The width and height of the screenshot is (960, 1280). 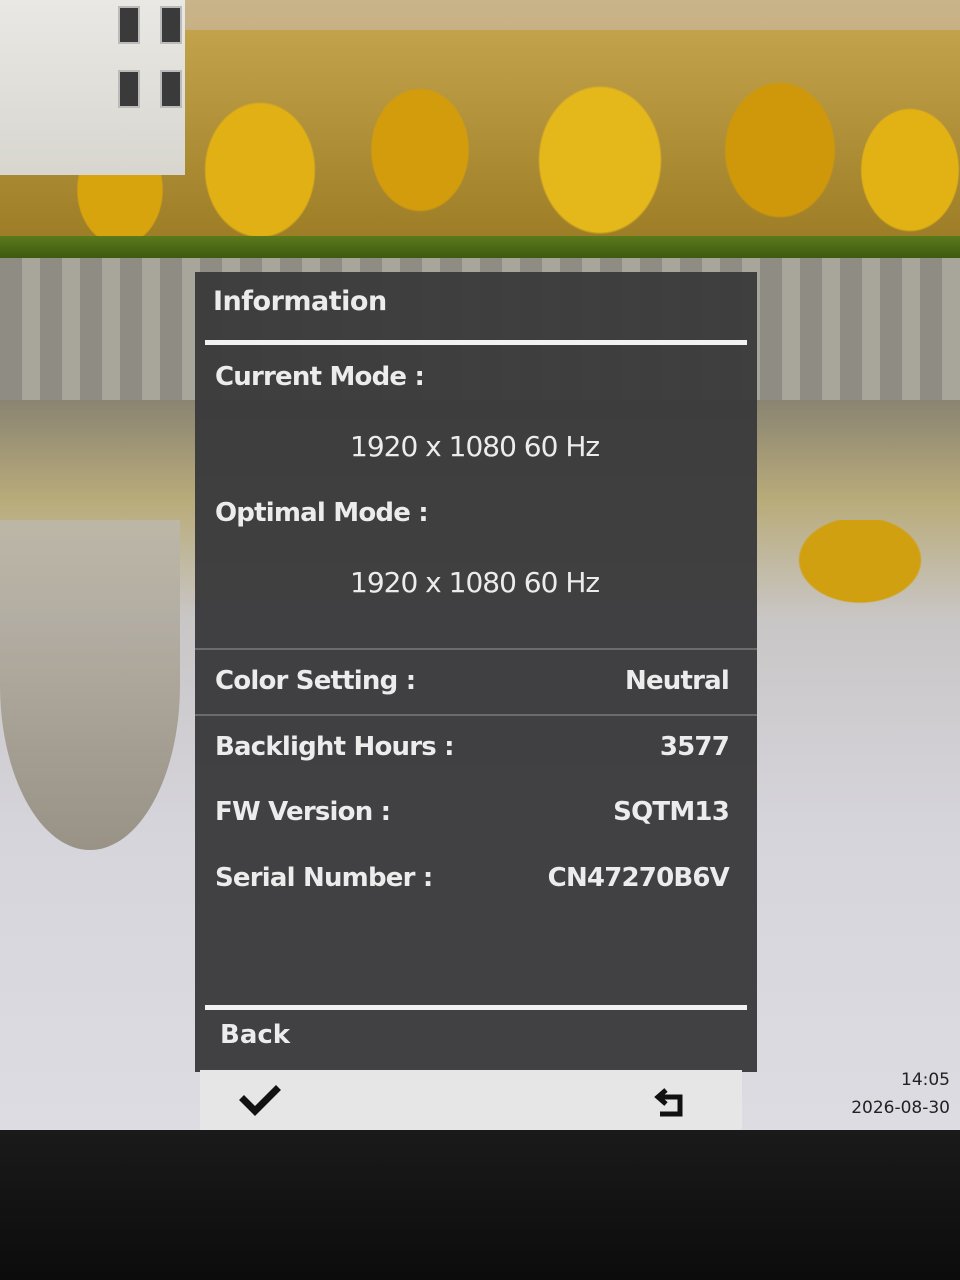 I want to click on checkmark-icon, so click(x=260, y=1100).